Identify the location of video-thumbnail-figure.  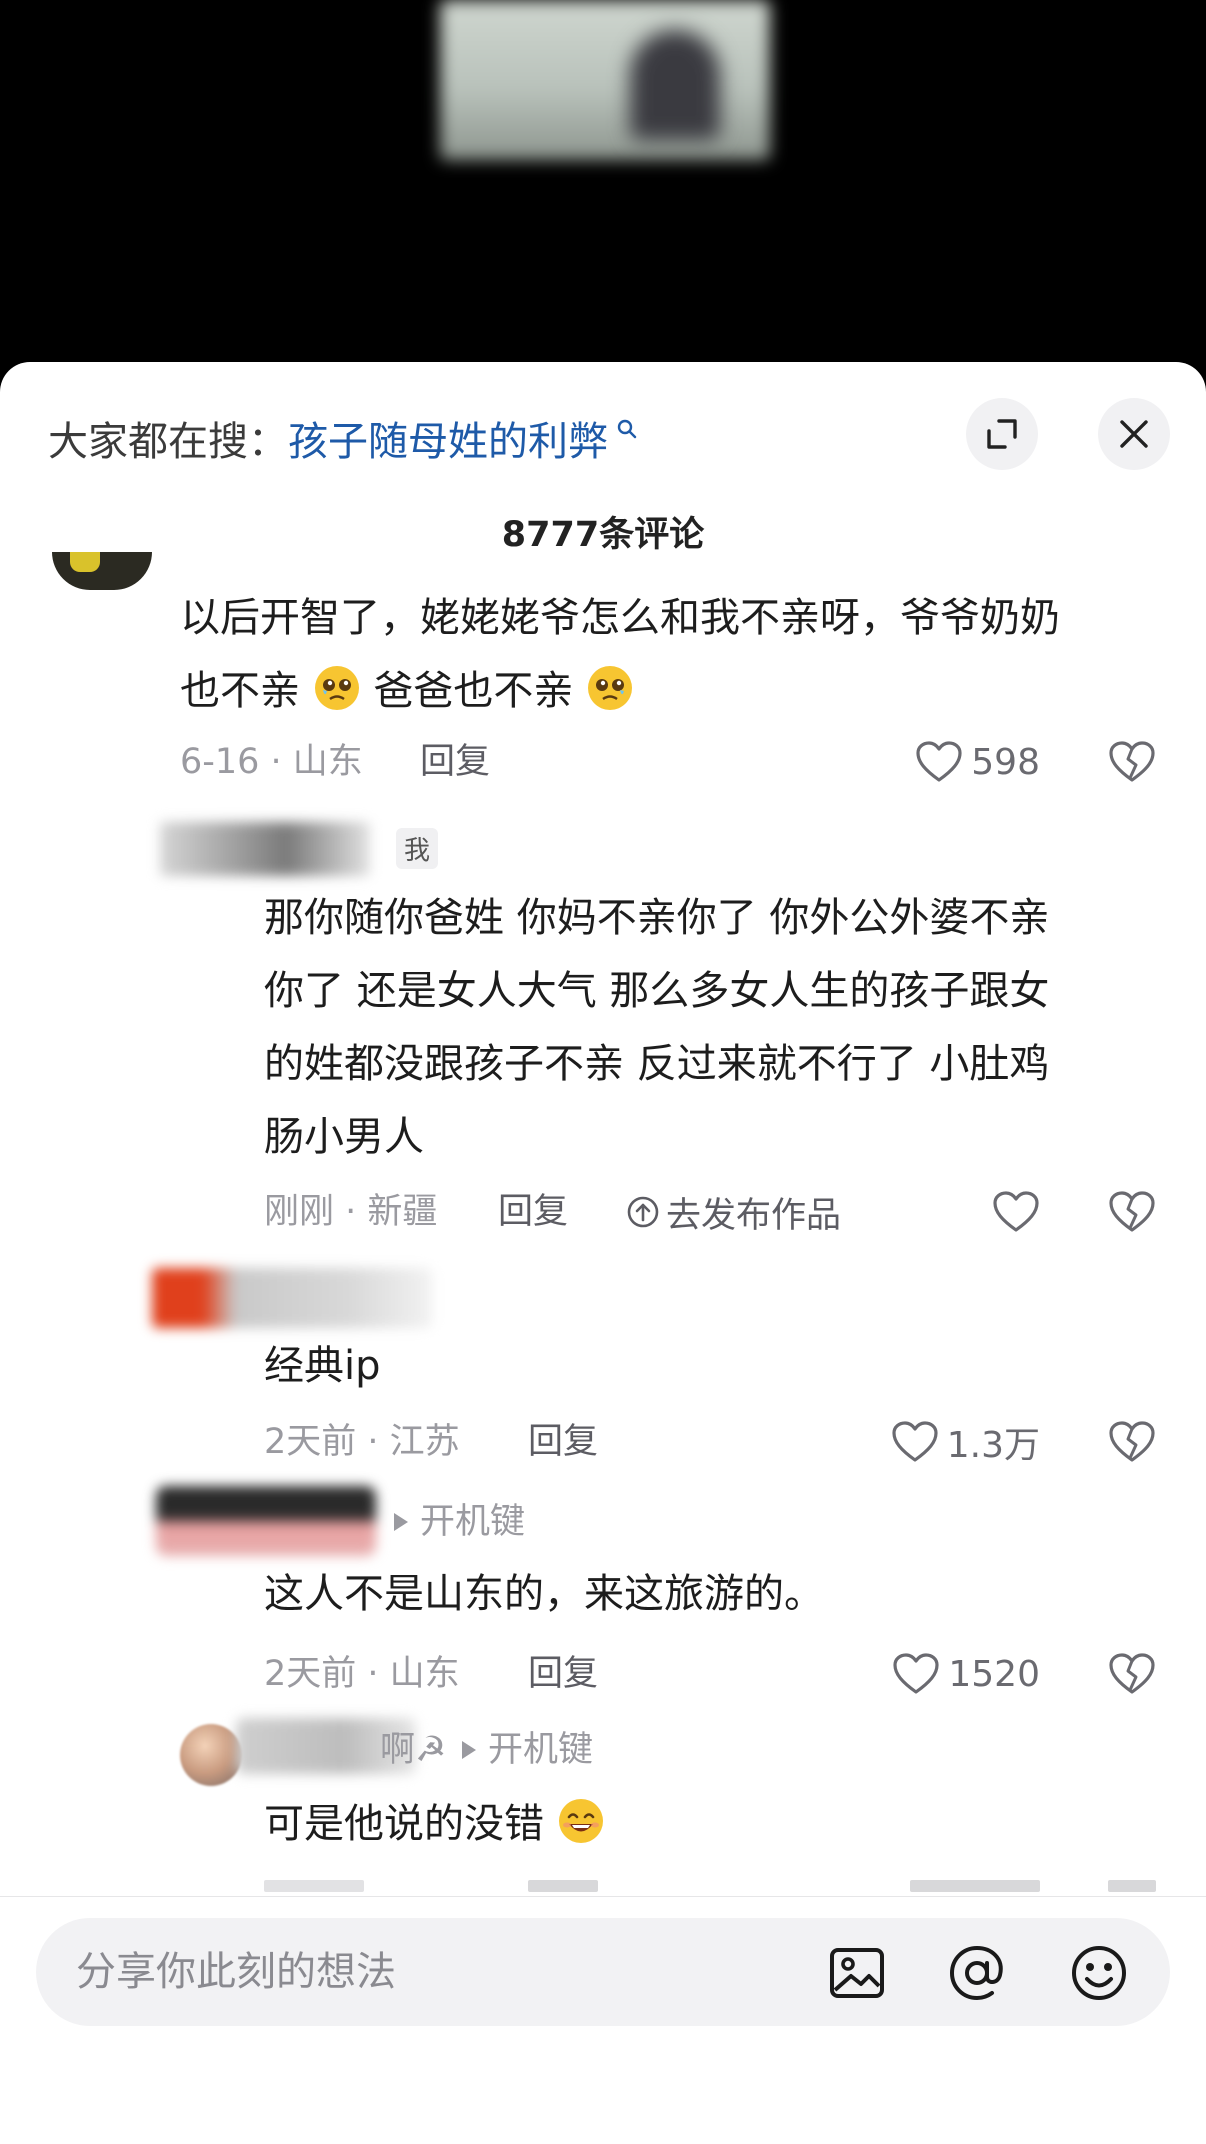
(675, 85).